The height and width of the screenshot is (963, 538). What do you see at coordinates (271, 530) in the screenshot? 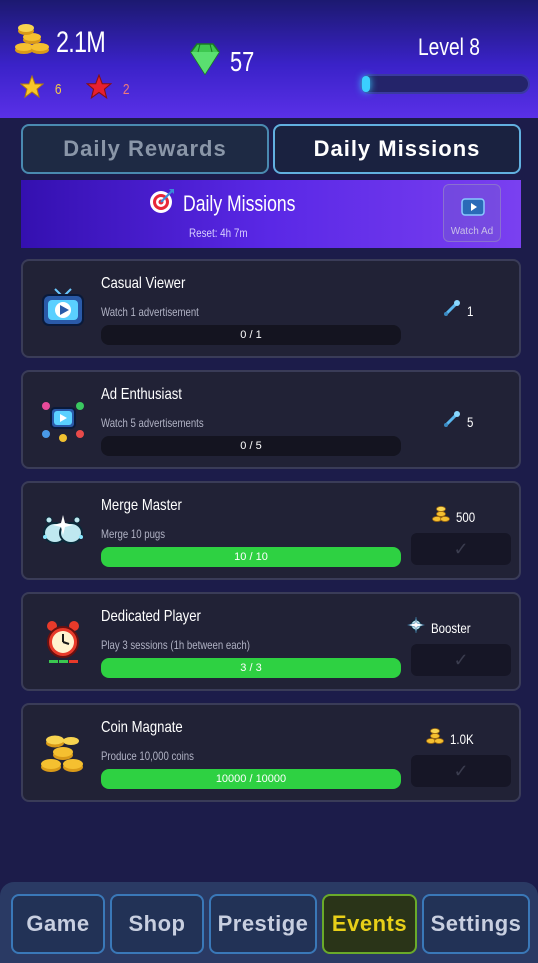
I see `mission-card-merge-master: Merge Master Merge 10 pugs 10 / 10 500 ✓` at bounding box center [271, 530].